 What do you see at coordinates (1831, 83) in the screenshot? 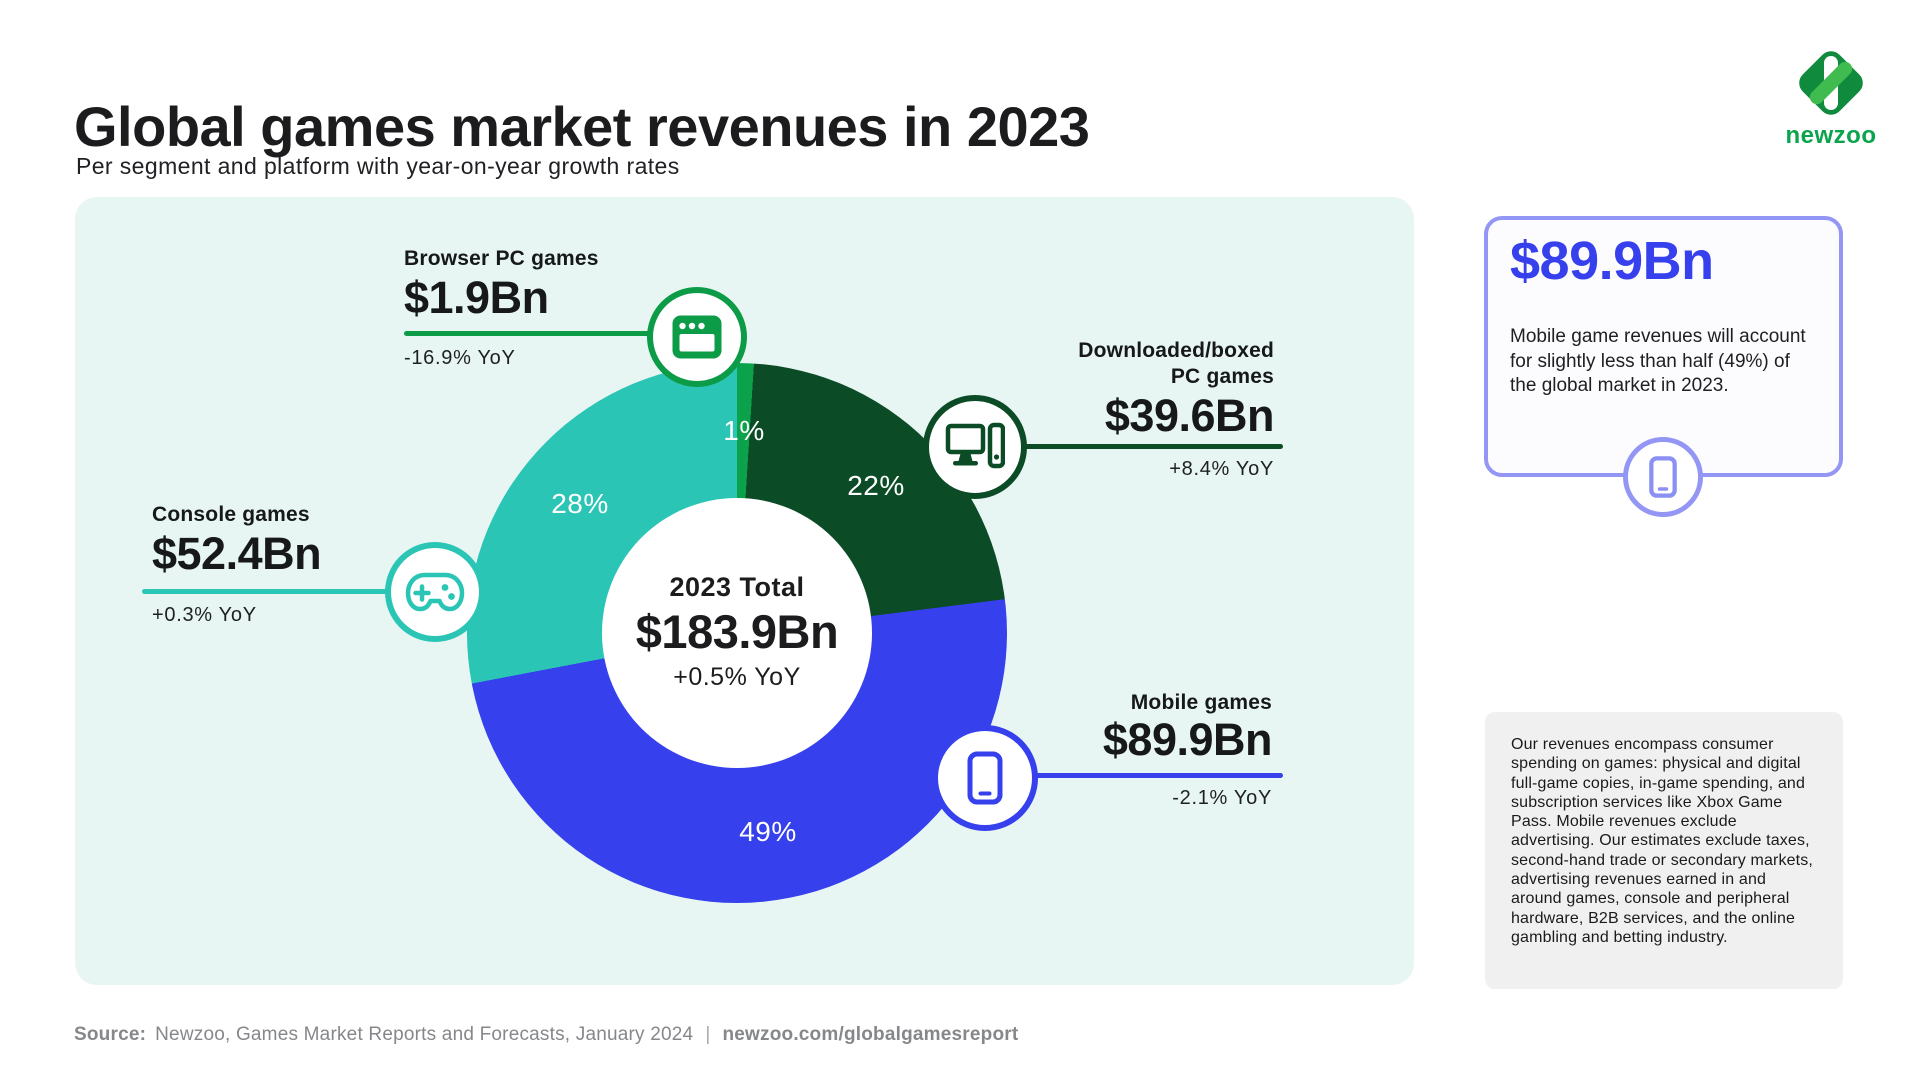
I see `newzoo-logo-icon` at bounding box center [1831, 83].